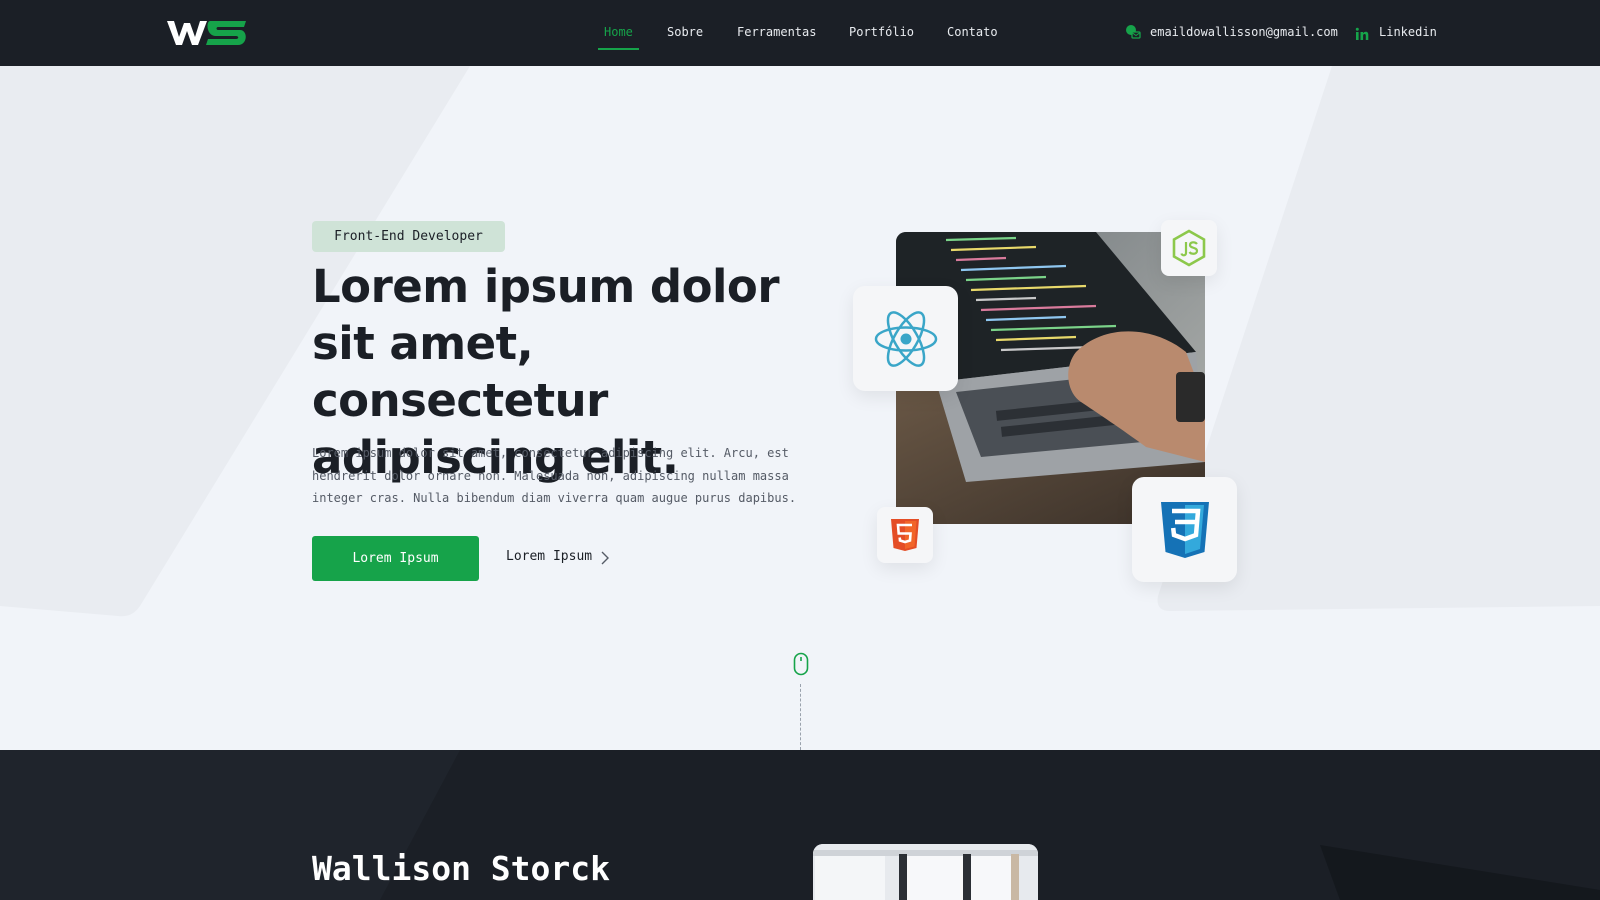 This screenshot has width=1600, height=900. I want to click on role-badge: Front-End Developer, so click(408, 236).